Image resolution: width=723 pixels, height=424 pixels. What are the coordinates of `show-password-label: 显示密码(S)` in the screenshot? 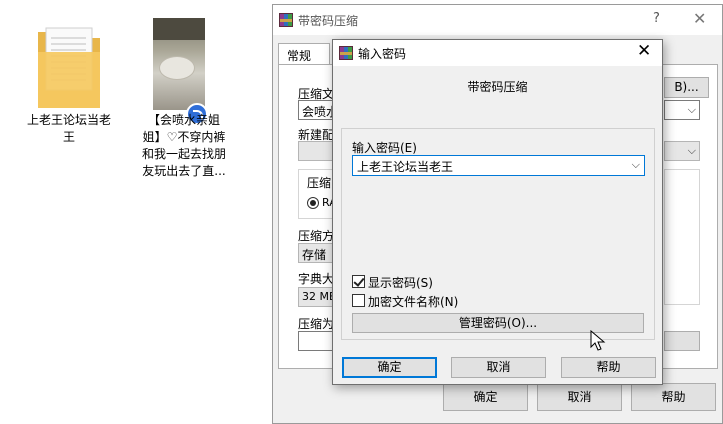 It's located at (400, 282).